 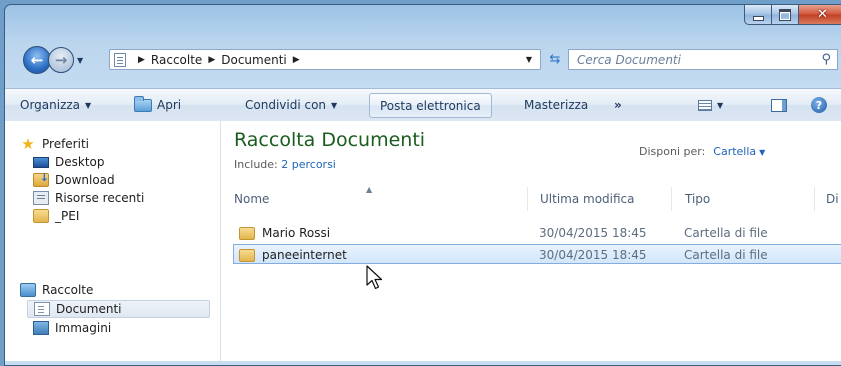 I want to click on preview-pane-button, so click(x=779, y=105).